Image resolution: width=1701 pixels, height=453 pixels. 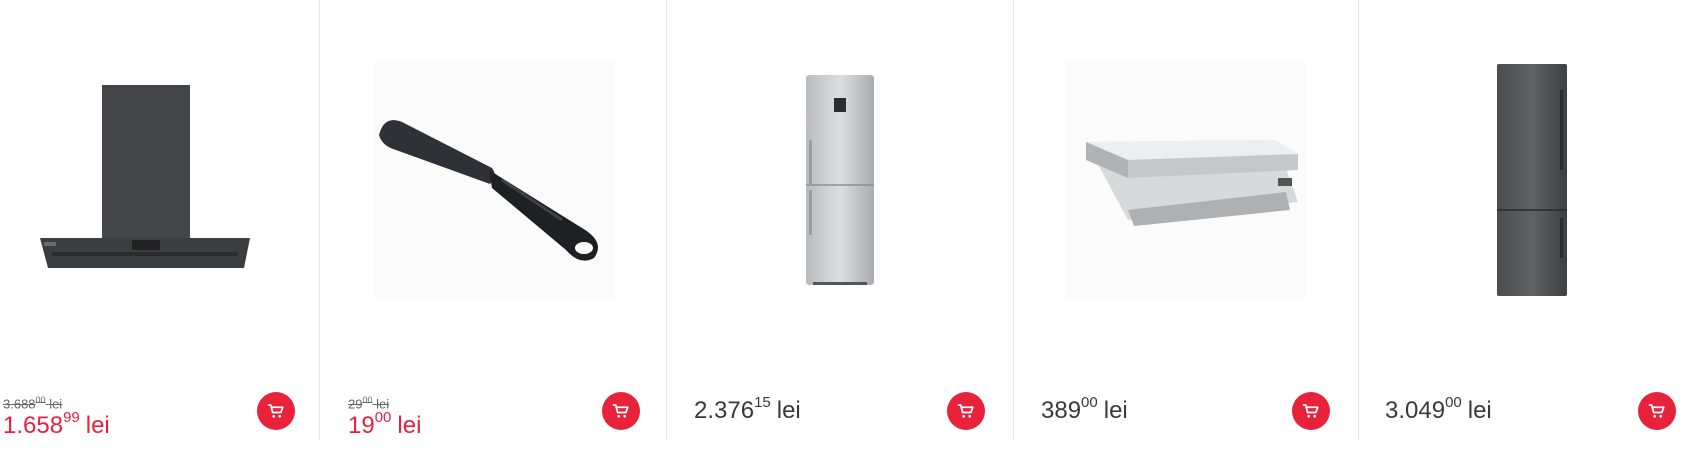 I want to click on price-block: 3.68800 lei 1.65899 lei, so click(x=56, y=417).